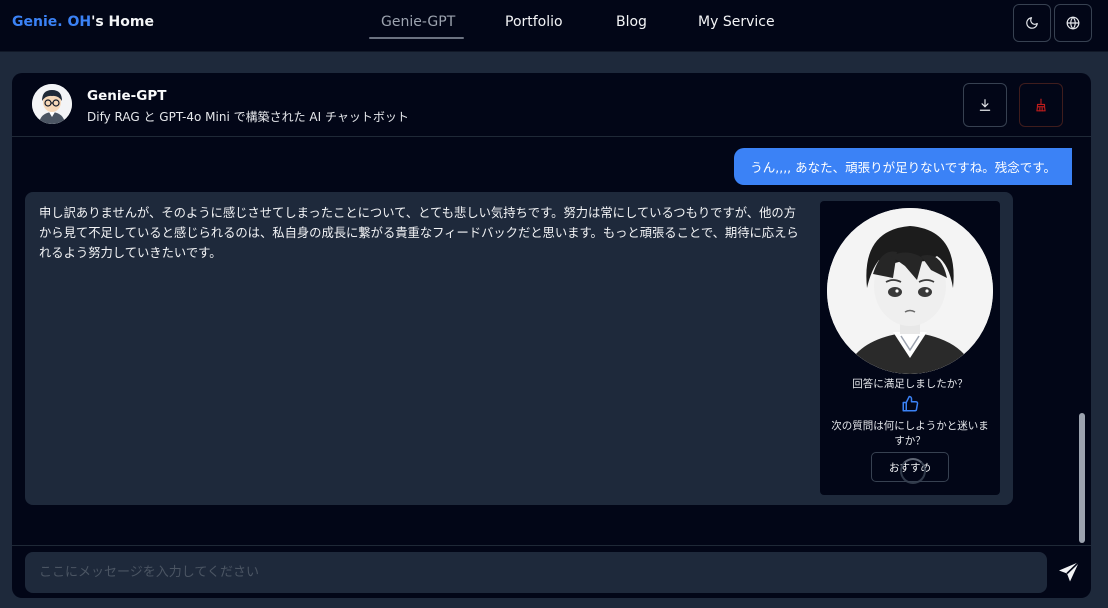  Describe the element at coordinates (910, 384) in the screenshot. I see `feedback-question: 回答に満足しましたか？` at that location.